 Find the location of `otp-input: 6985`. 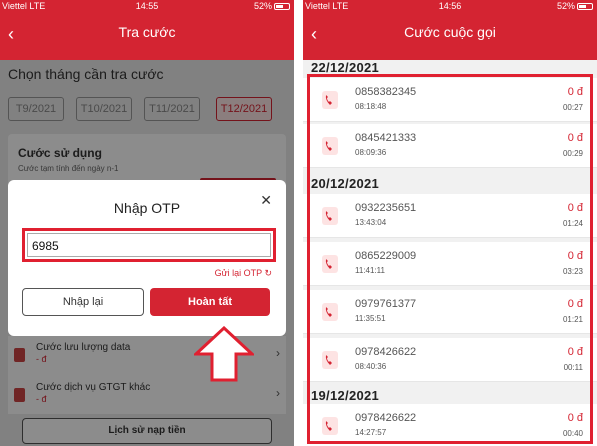

otp-input: 6985 is located at coordinates (149, 245).